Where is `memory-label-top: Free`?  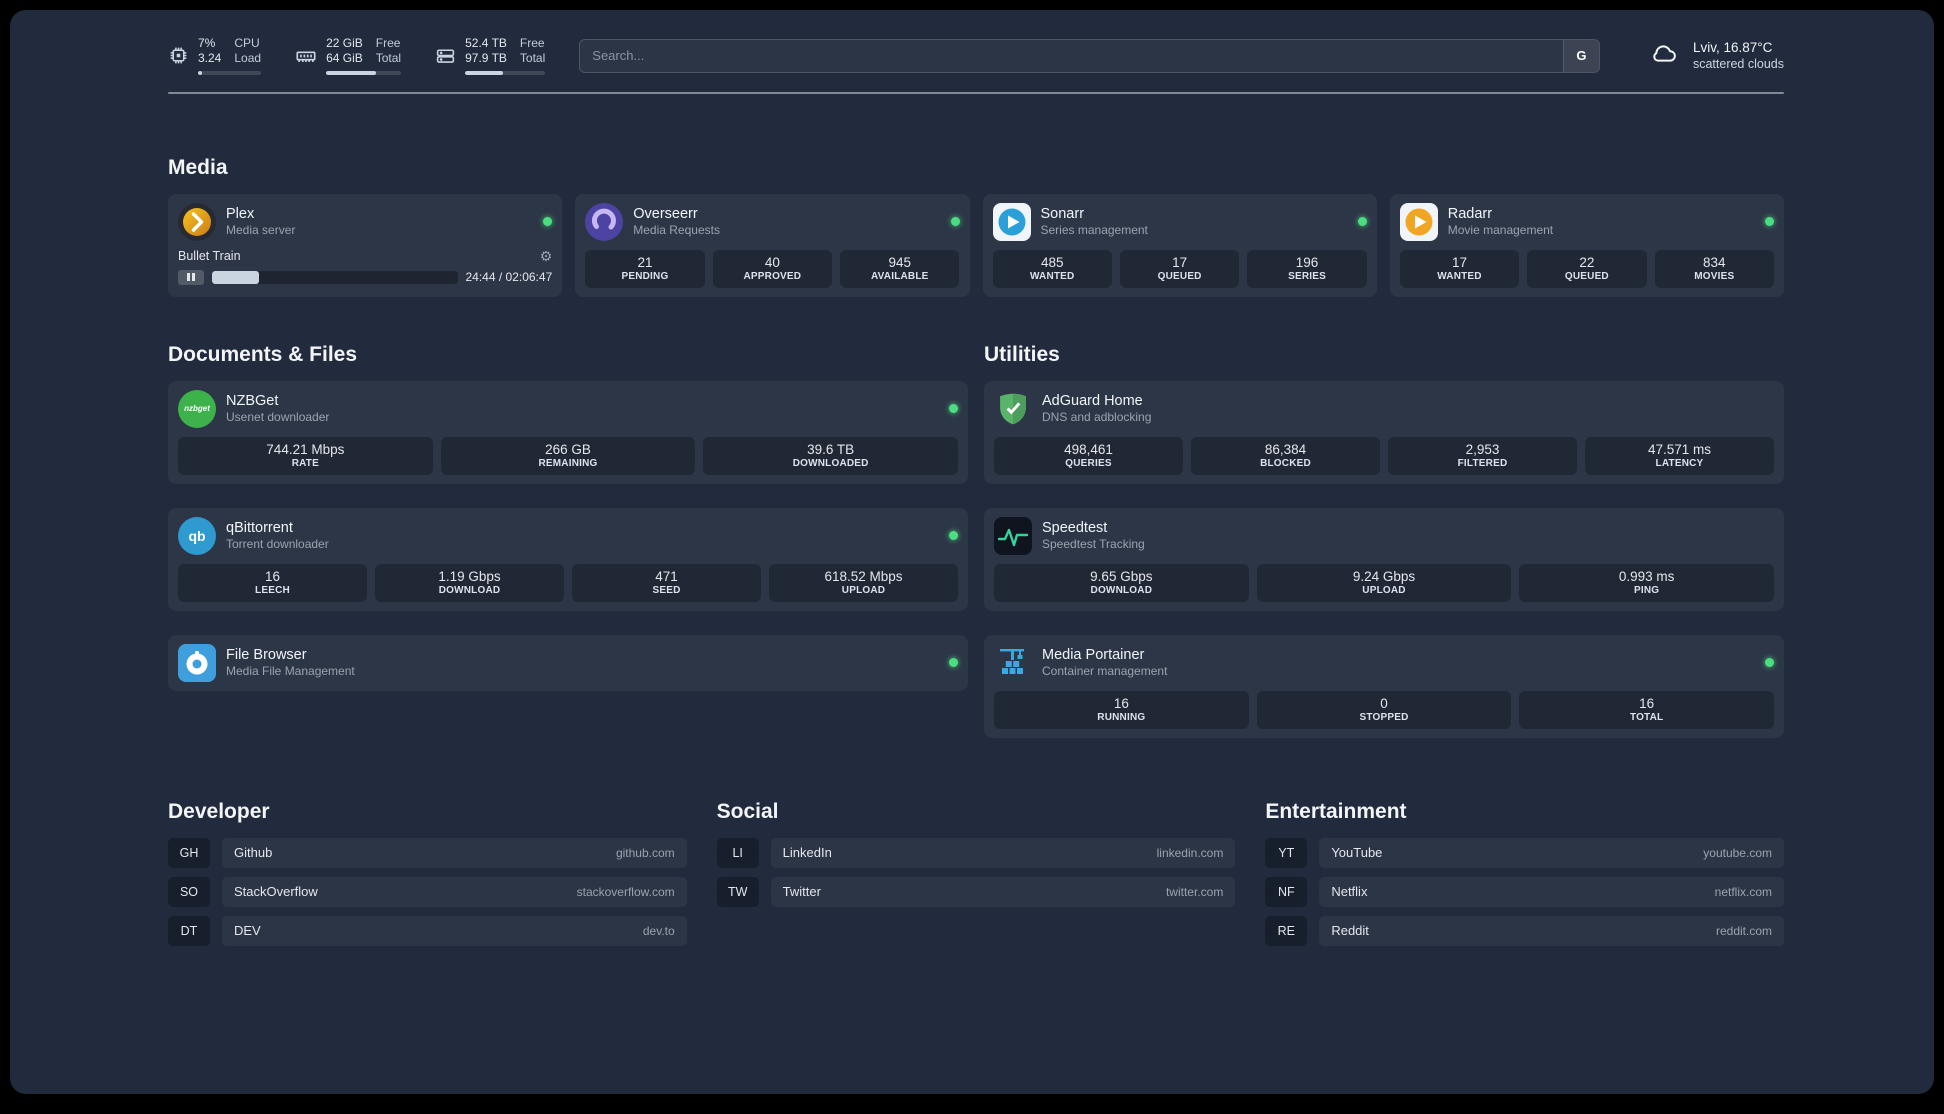
memory-label-top: Free is located at coordinates (388, 43).